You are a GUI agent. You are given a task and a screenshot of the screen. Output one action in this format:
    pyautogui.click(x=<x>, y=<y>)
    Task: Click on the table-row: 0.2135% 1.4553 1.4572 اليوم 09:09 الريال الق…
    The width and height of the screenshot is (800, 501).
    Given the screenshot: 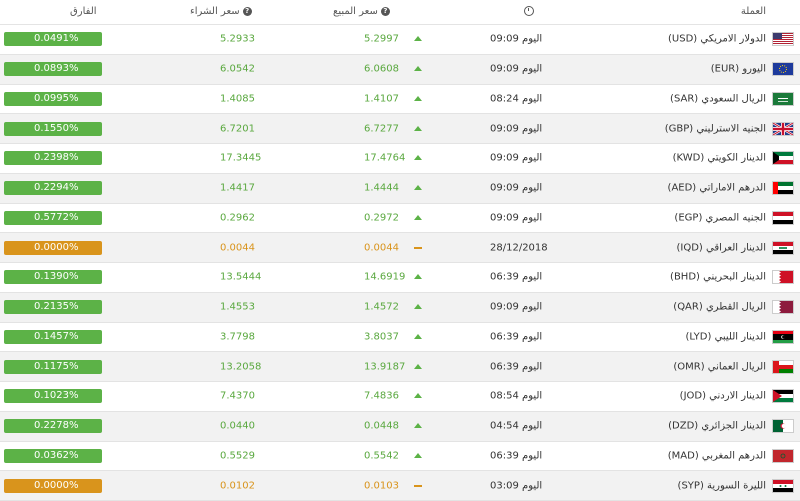 What is the action you would take?
    pyautogui.click(x=400, y=307)
    